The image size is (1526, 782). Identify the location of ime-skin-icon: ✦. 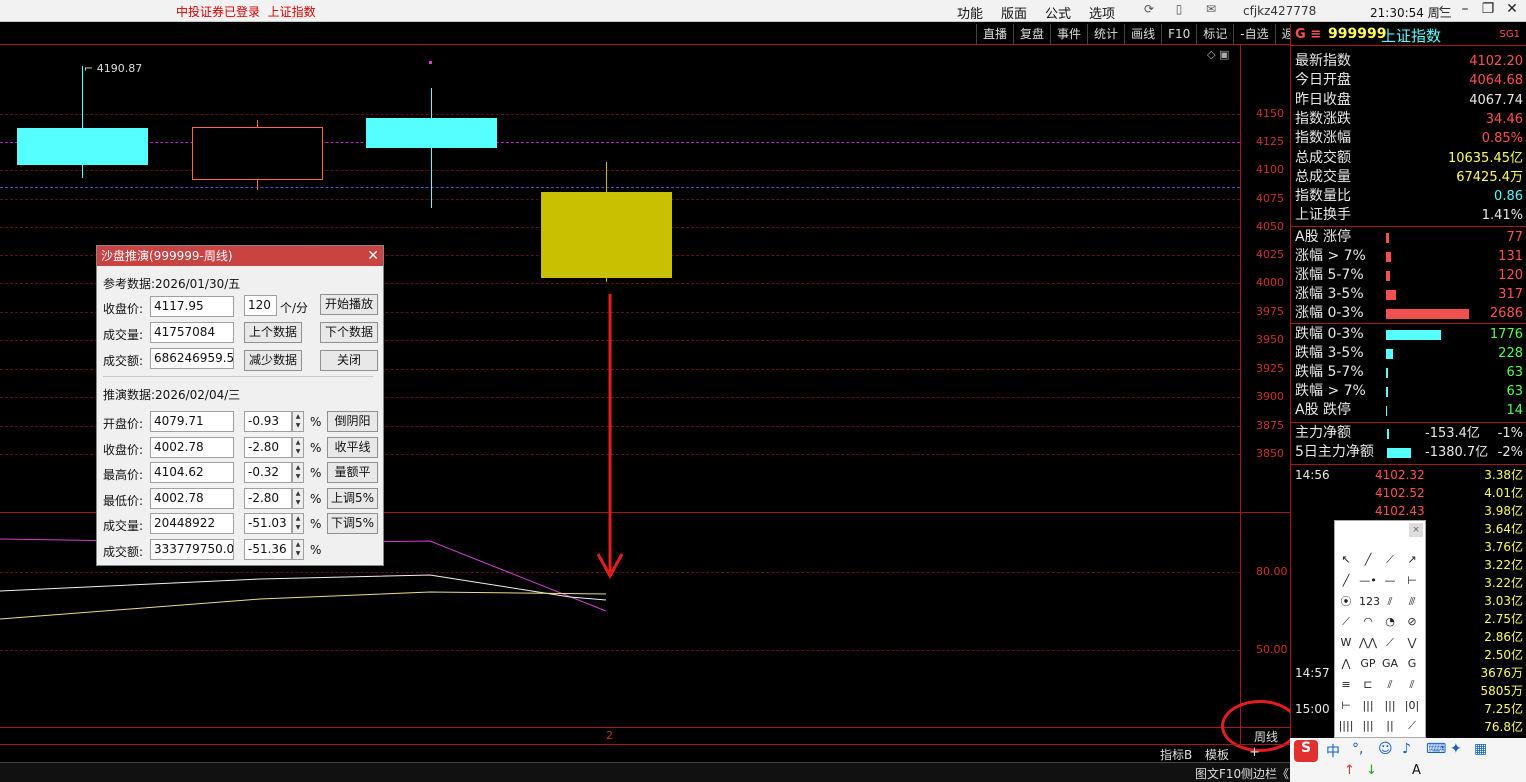
(1456, 749).